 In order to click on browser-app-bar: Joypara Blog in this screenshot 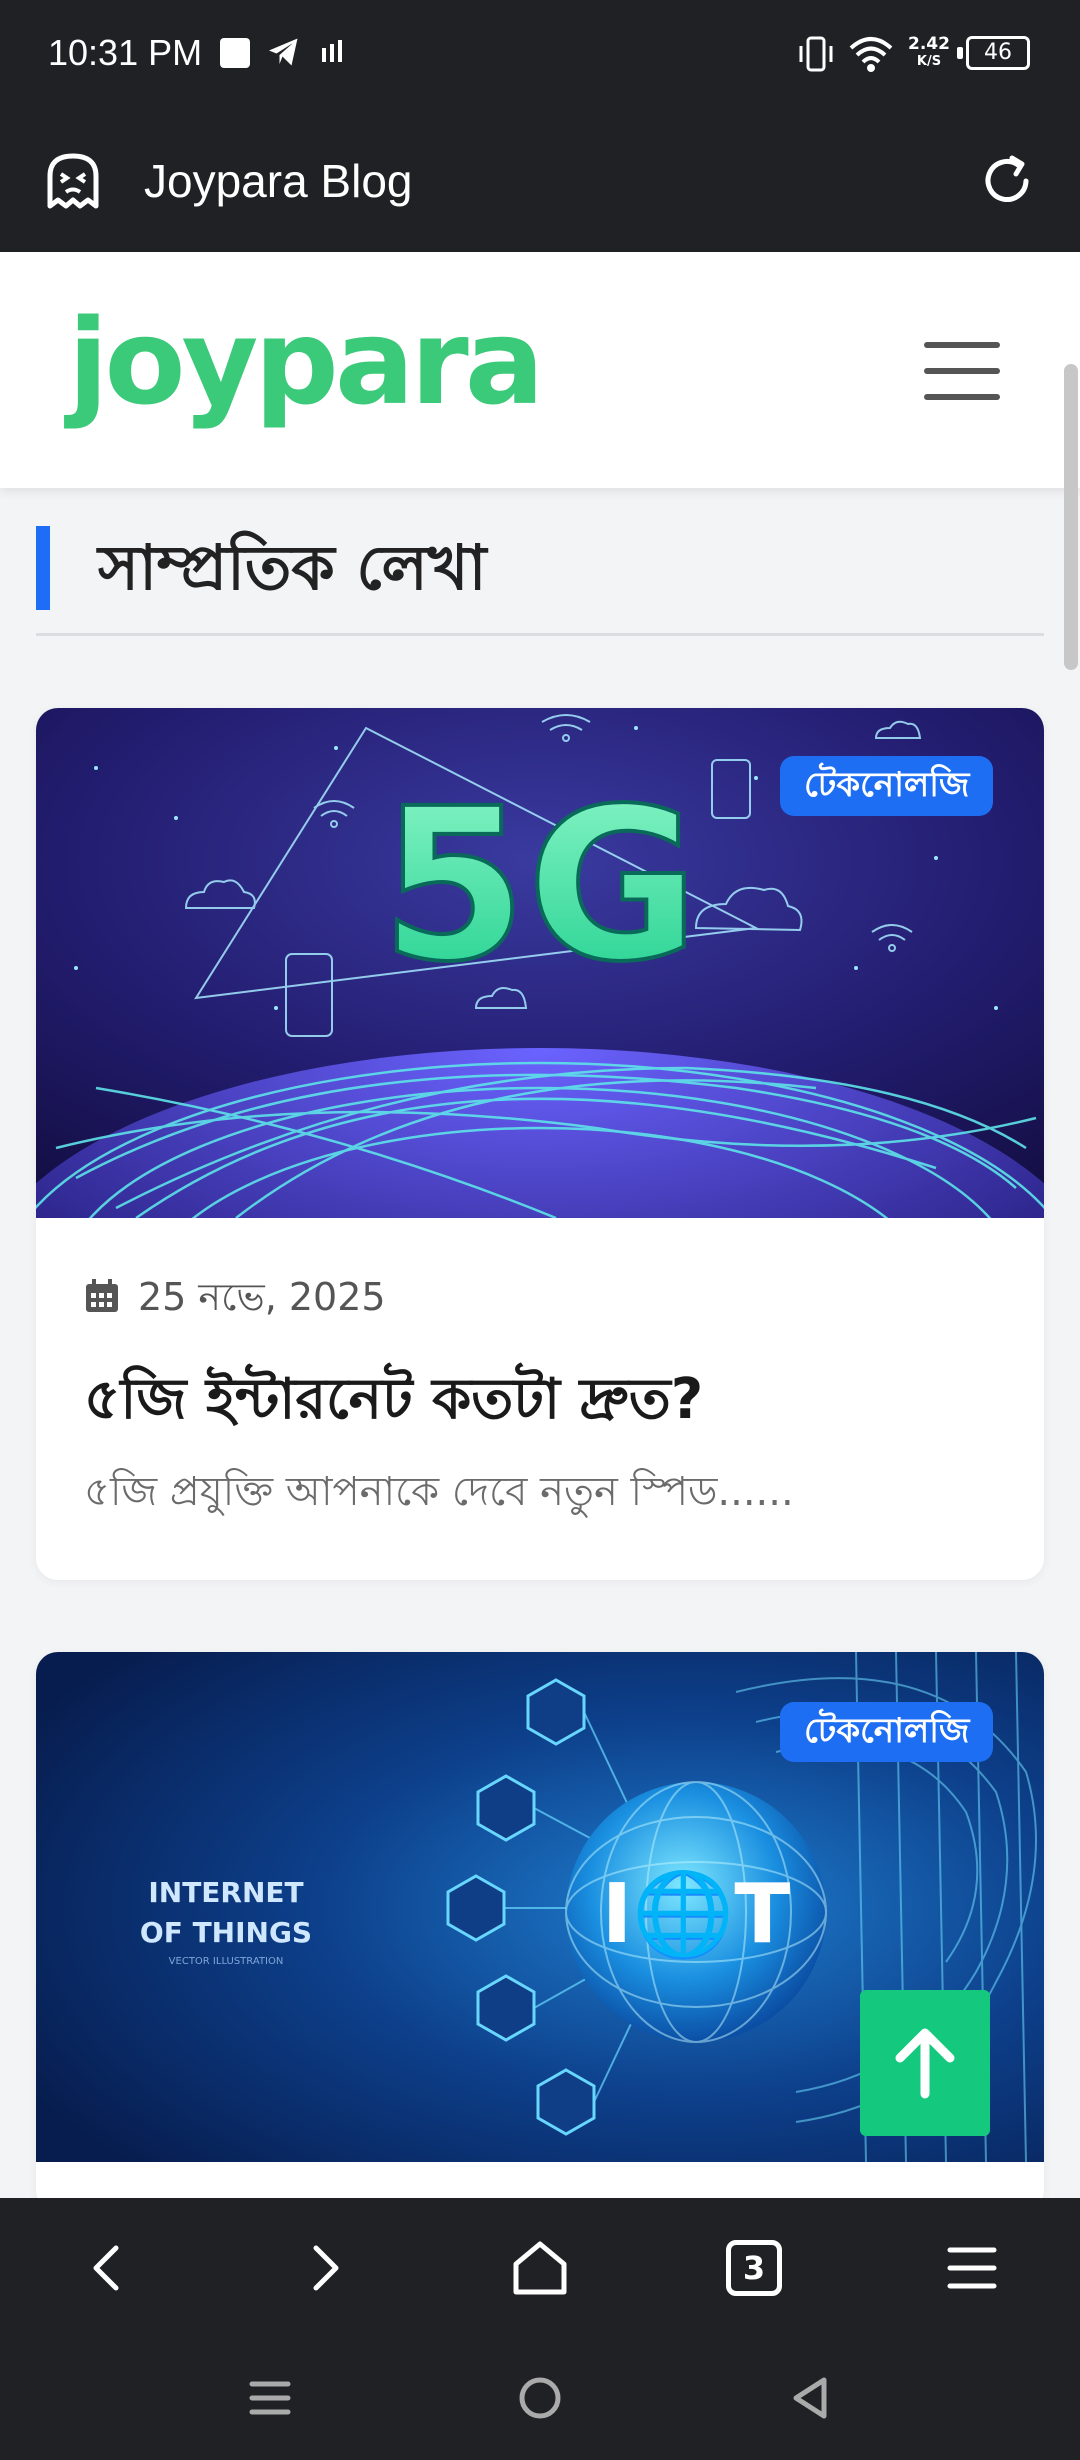, I will do `click(540, 181)`.